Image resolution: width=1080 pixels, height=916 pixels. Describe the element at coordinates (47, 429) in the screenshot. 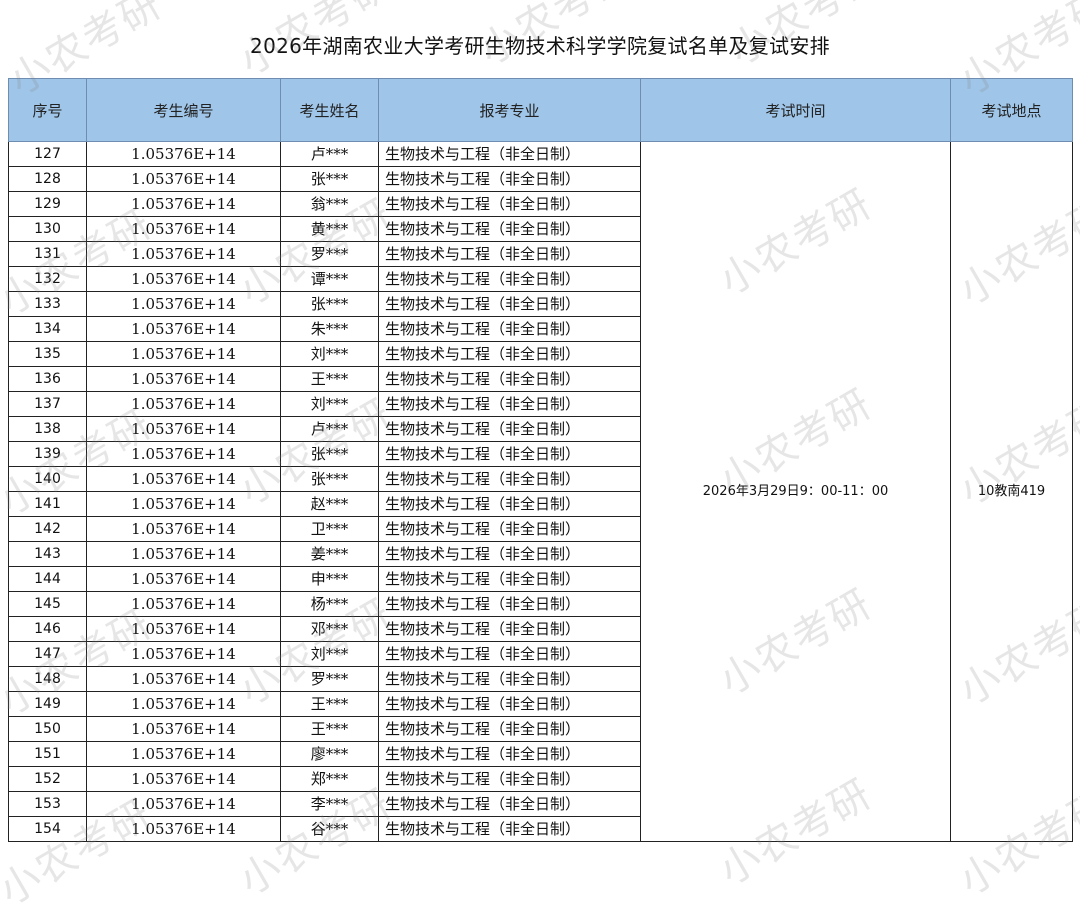

I see `cell-seq-no: 138` at that location.